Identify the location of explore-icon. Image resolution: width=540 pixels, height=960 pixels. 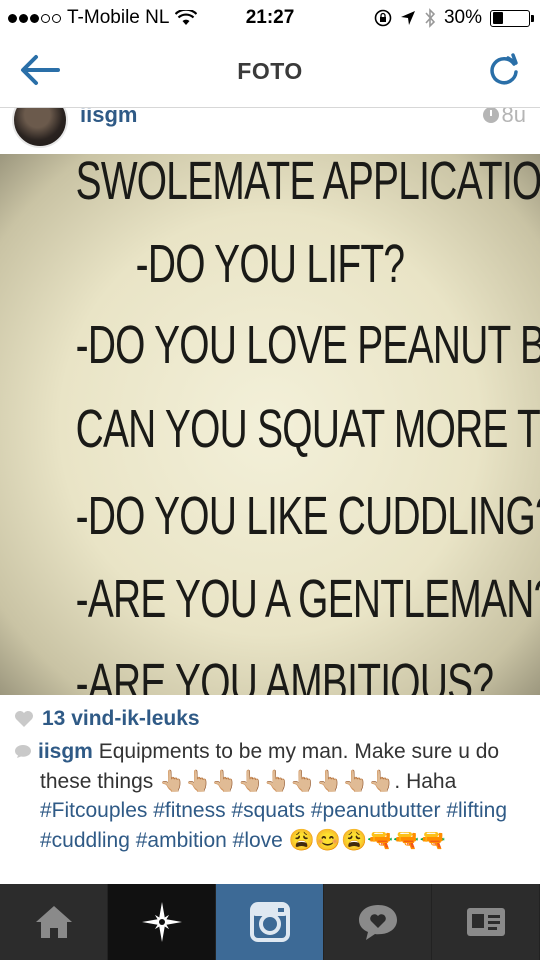
(161, 922).